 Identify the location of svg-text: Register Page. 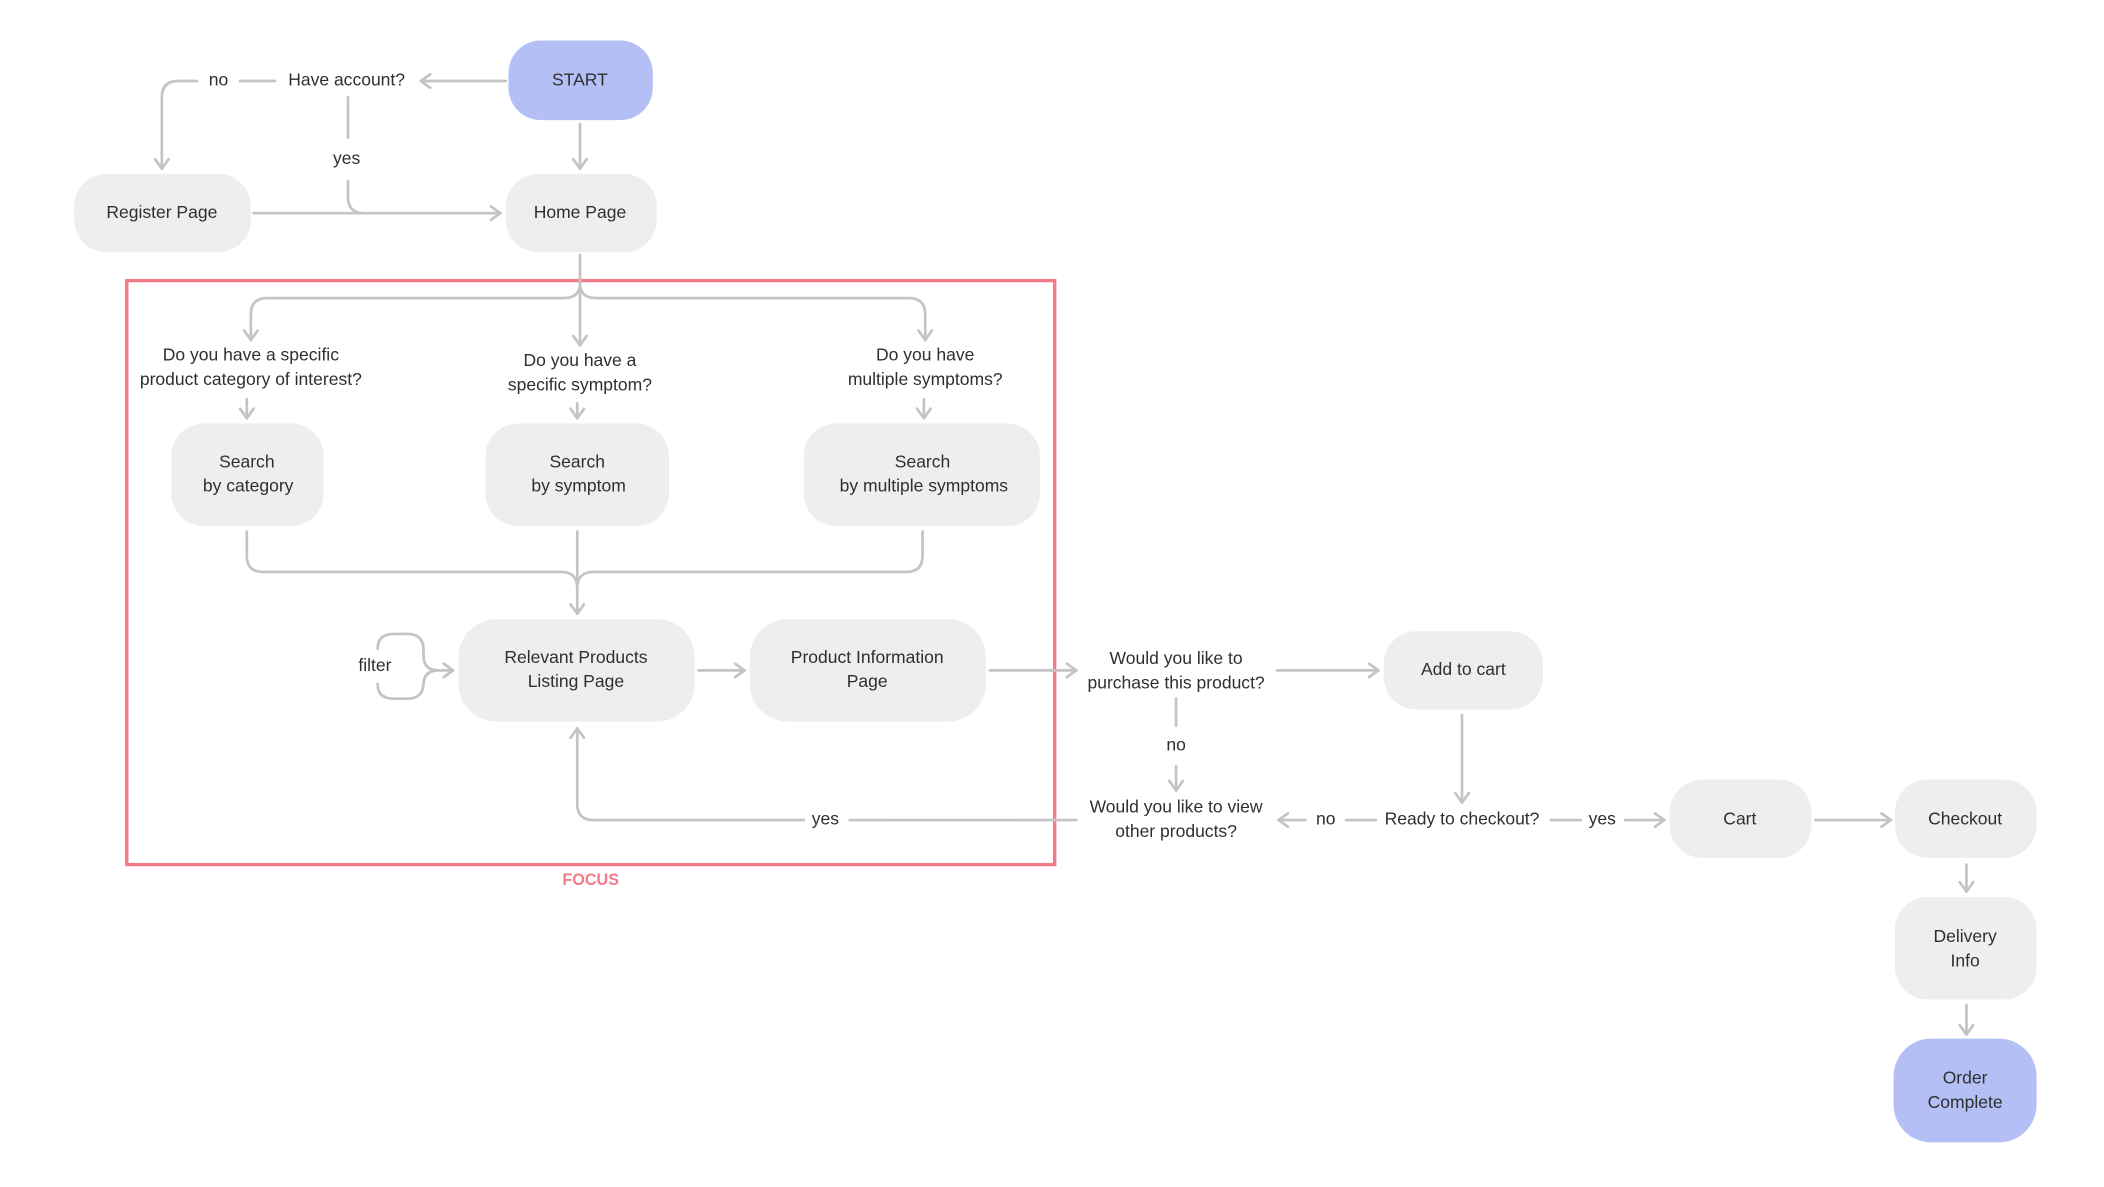
(161, 212).